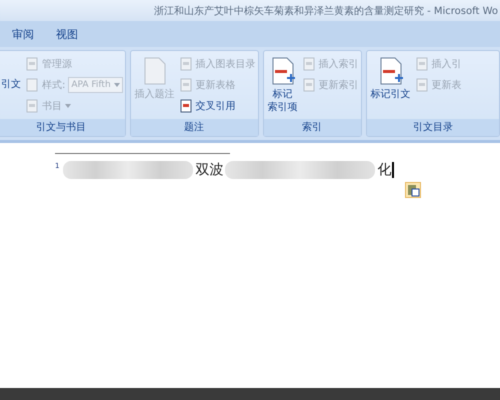  What do you see at coordinates (207, 106) in the screenshot?
I see `ribbon-button: 交叉引用` at bounding box center [207, 106].